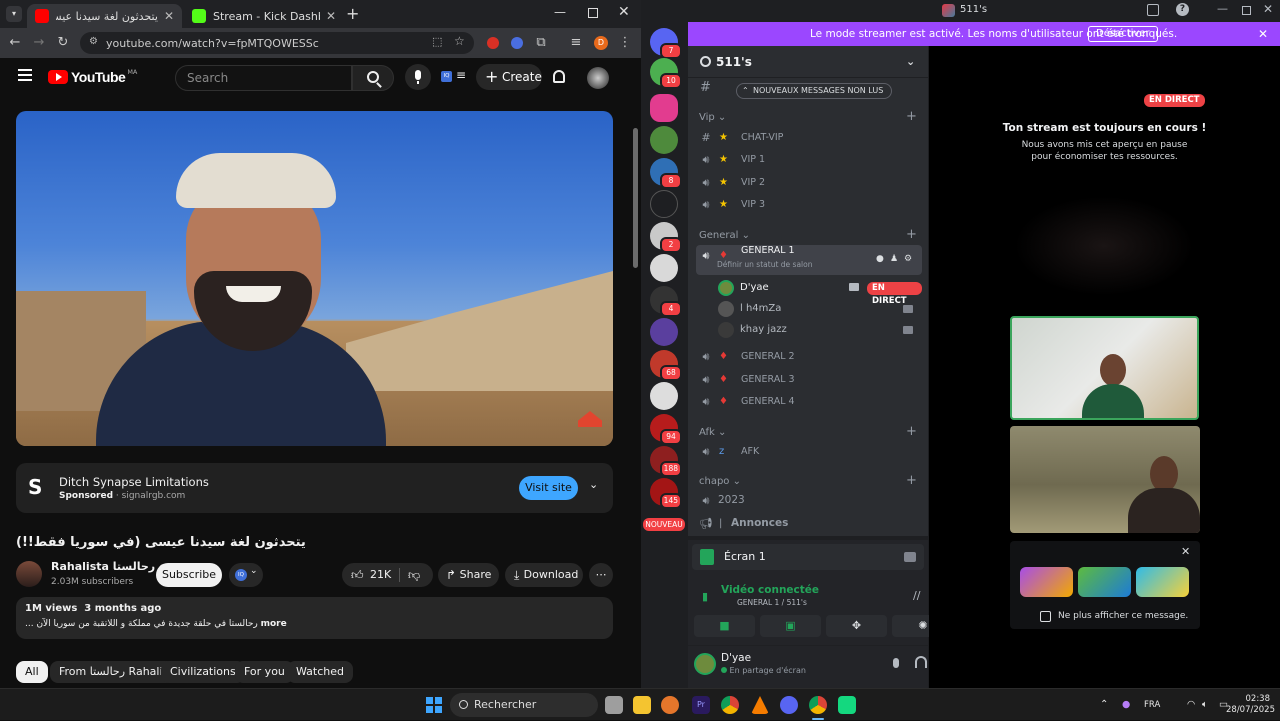 Image resolution: width=1280 pixels, height=721 pixels. Describe the element at coordinates (814, 91) in the screenshot. I see `new-messages-pill: ⌃ NOUVEAUX MESSAGES NON LUS` at that location.